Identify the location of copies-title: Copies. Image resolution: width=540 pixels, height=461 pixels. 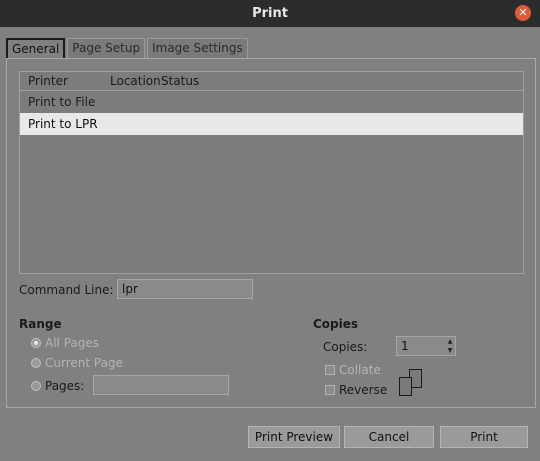
(336, 324).